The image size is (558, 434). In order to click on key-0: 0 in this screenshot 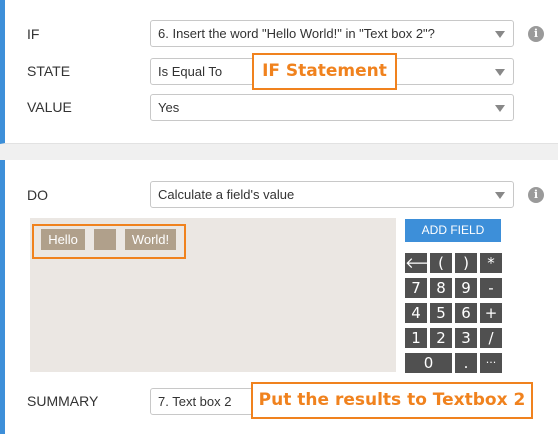, I will do `click(428, 363)`.